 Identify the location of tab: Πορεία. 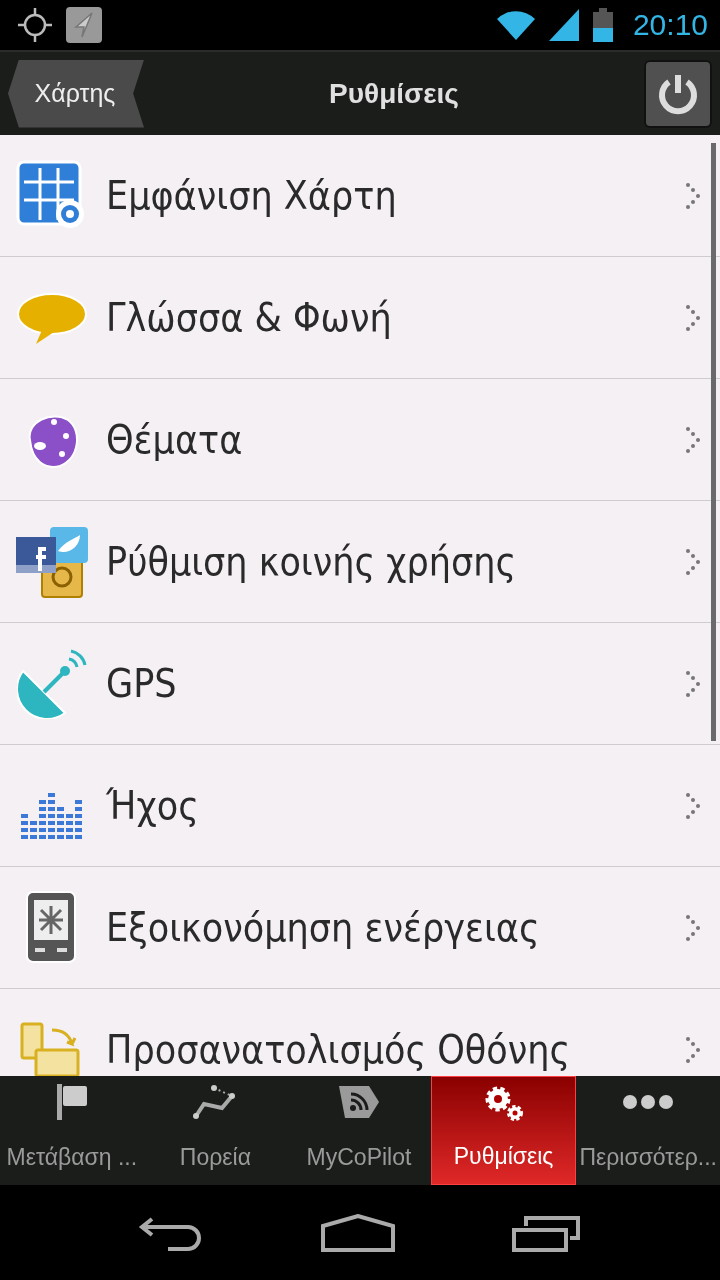
(215, 1130).